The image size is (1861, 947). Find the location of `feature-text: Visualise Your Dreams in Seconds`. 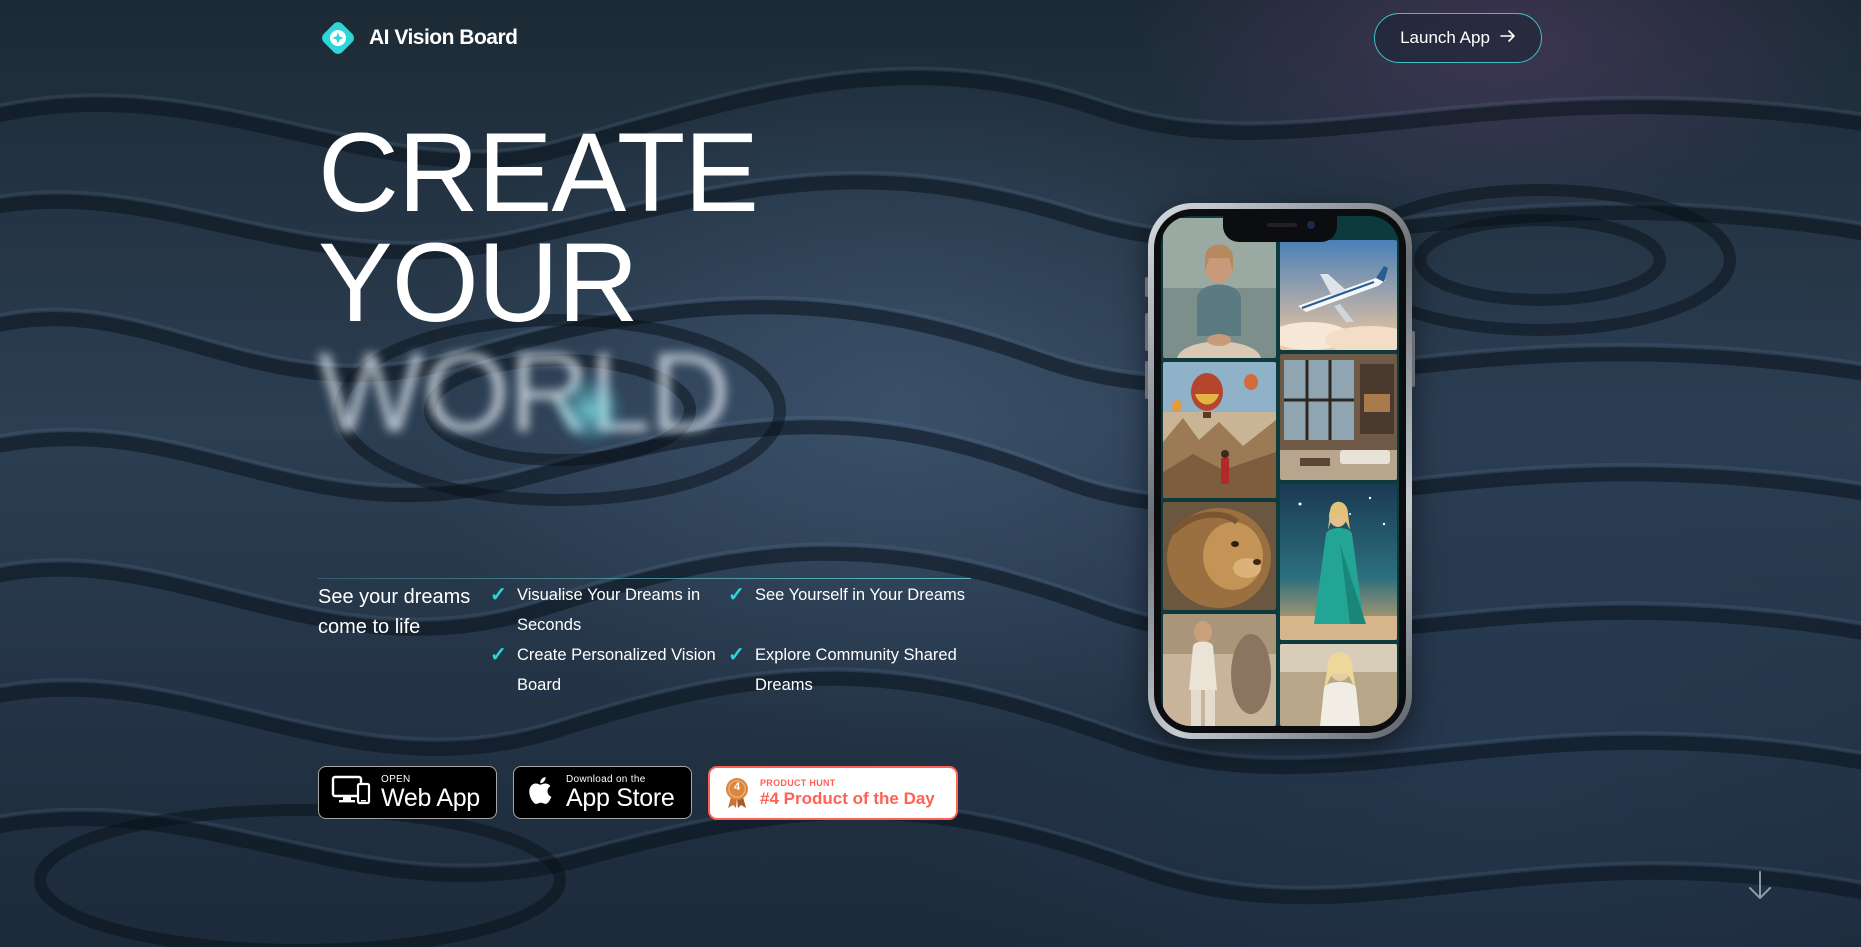

feature-text: Visualise Your Dreams in Seconds is located at coordinates (609, 610).